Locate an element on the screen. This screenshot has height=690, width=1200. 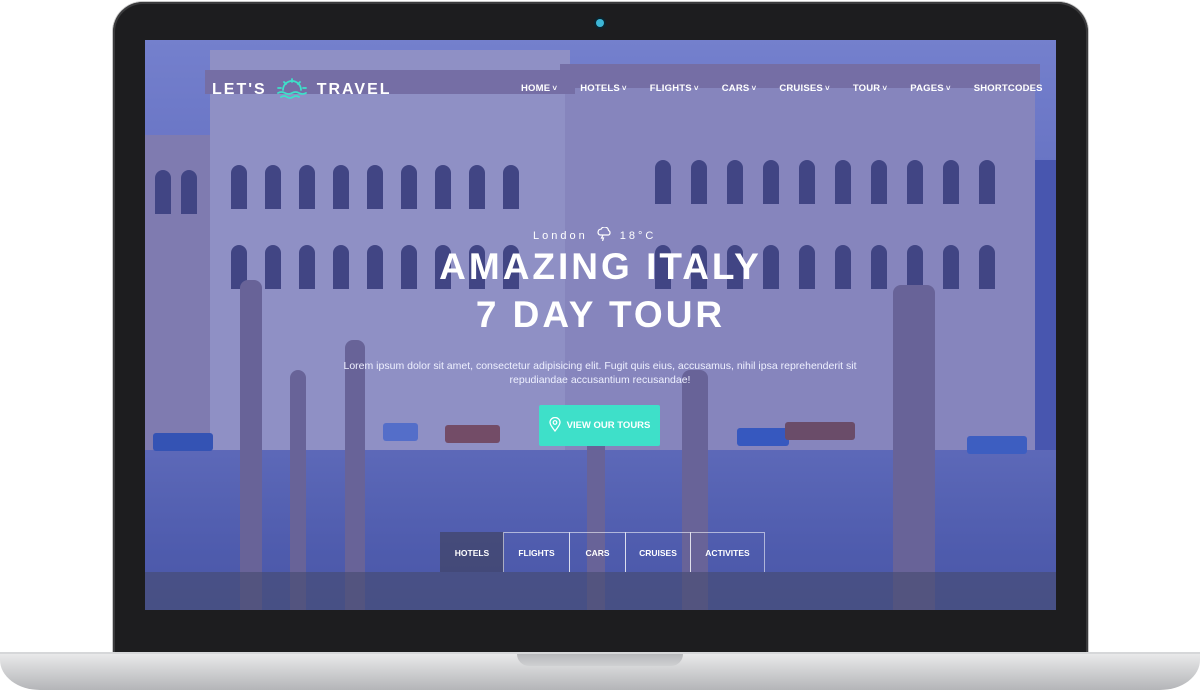
nav-item-pages: PAGES ˅ is located at coordinates (930, 88).